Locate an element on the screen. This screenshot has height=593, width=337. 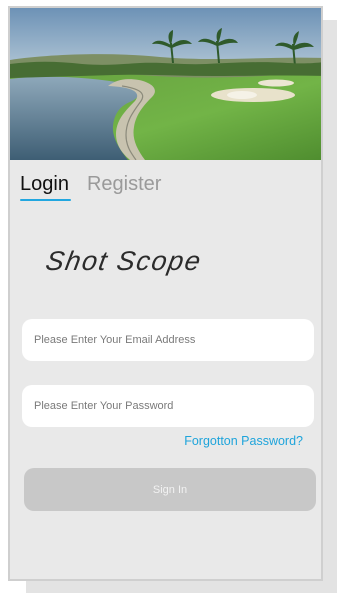
auth-tabs: Login Register is located at coordinates (90, 186).